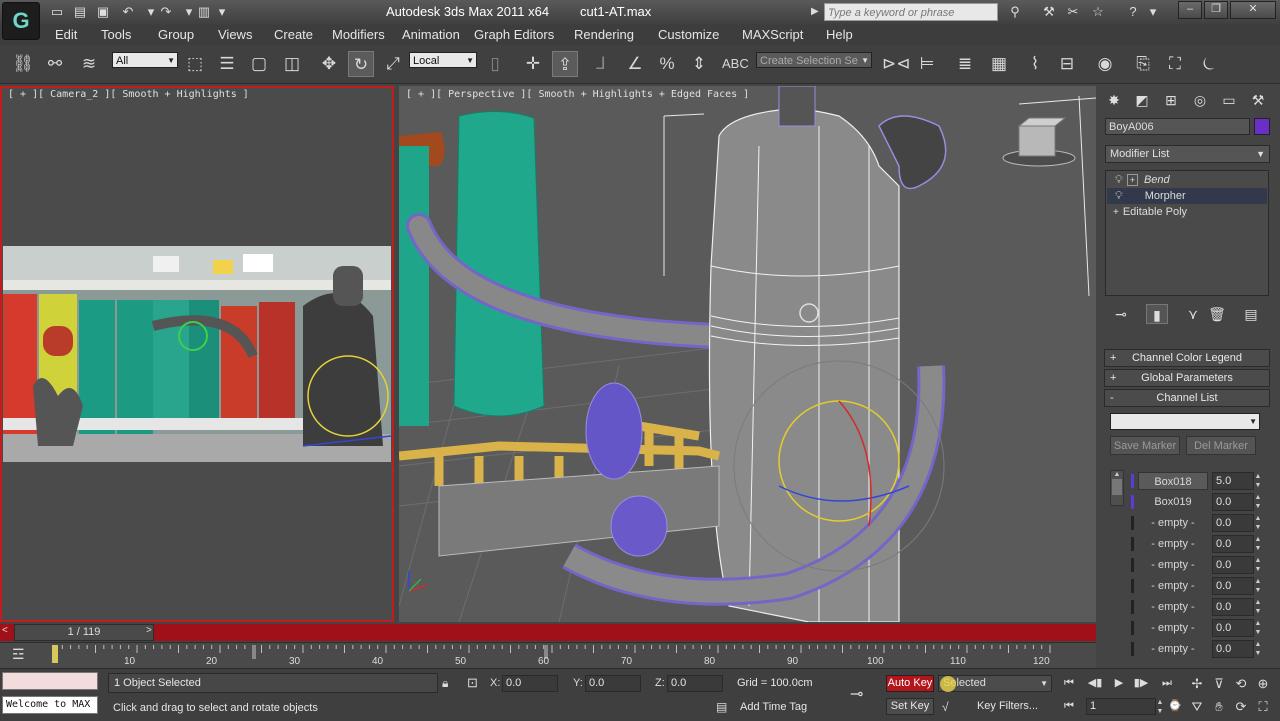 This screenshot has height=721, width=1280. What do you see at coordinates (128, 12) in the screenshot?
I see `undo-icon: ↶` at bounding box center [128, 12].